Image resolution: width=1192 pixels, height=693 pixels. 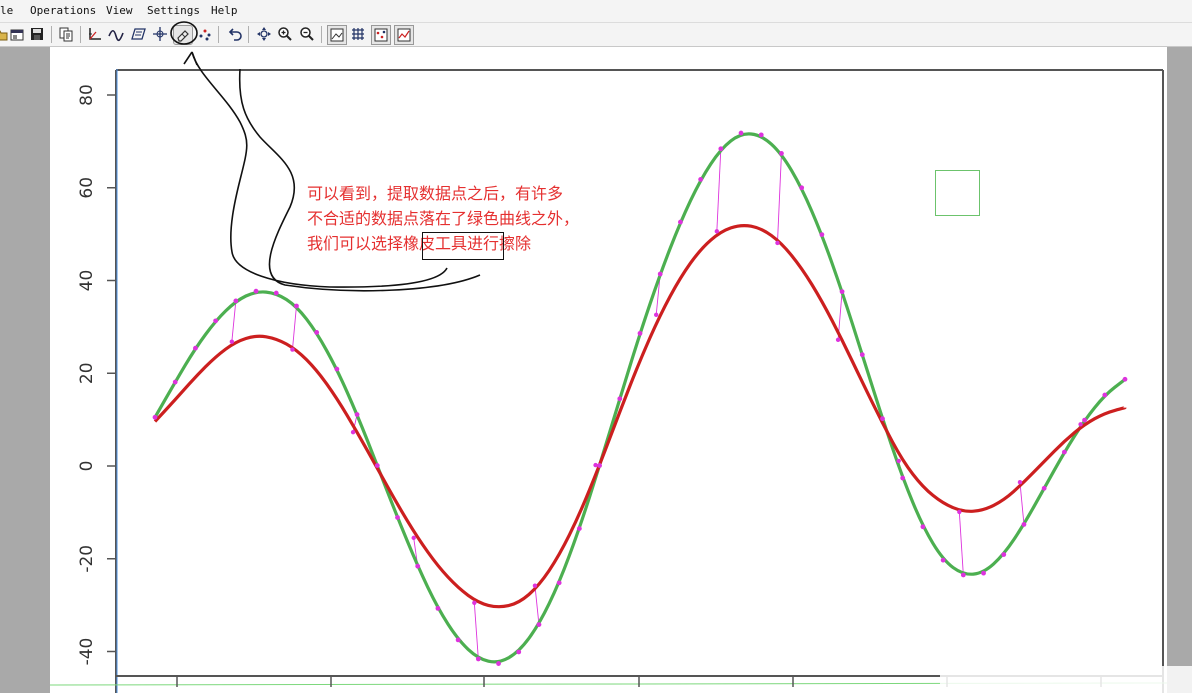 What do you see at coordinates (309, 154) in the screenshot?
I see `overlay` at bounding box center [309, 154].